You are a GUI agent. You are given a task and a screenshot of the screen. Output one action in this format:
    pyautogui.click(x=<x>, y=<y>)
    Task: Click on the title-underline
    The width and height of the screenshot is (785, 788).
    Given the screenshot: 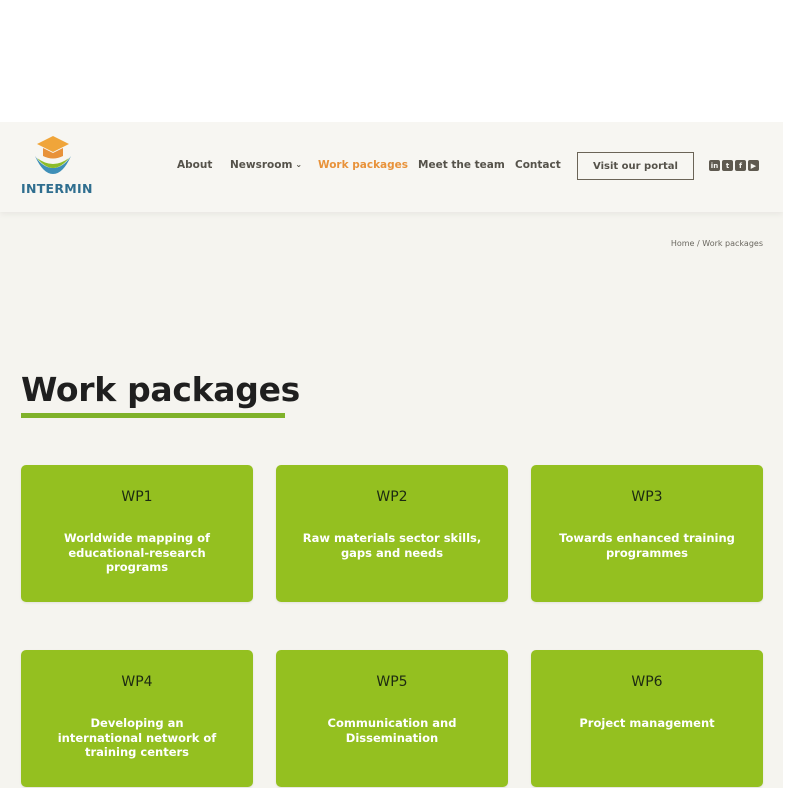 What is the action you would take?
    pyautogui.click(x=153, y=415)
    